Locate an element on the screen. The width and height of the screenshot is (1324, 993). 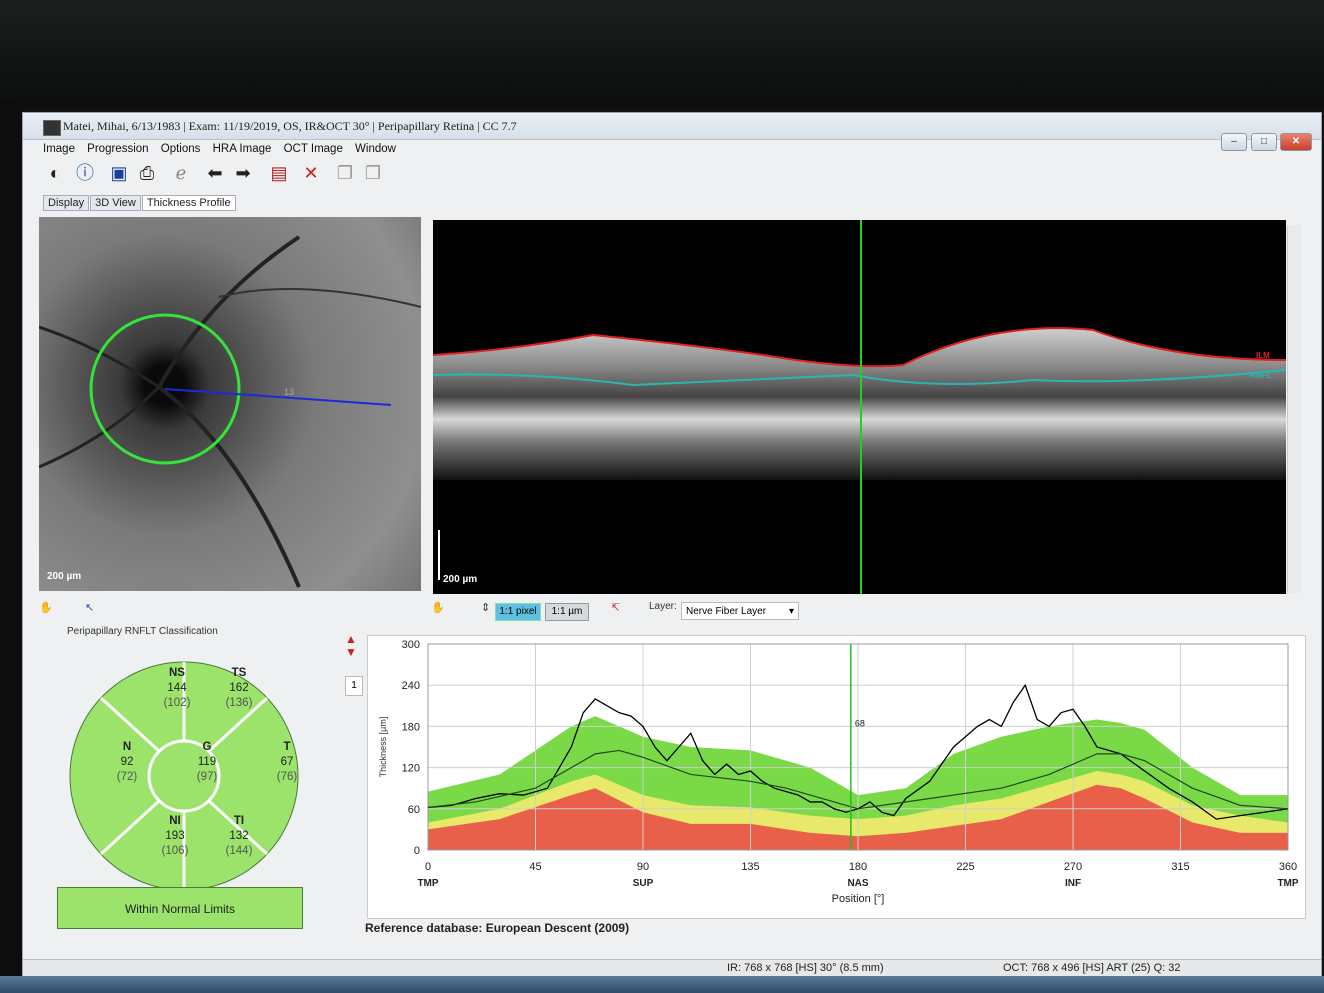
sector-value: 144 is located at coordinates (177, 688).